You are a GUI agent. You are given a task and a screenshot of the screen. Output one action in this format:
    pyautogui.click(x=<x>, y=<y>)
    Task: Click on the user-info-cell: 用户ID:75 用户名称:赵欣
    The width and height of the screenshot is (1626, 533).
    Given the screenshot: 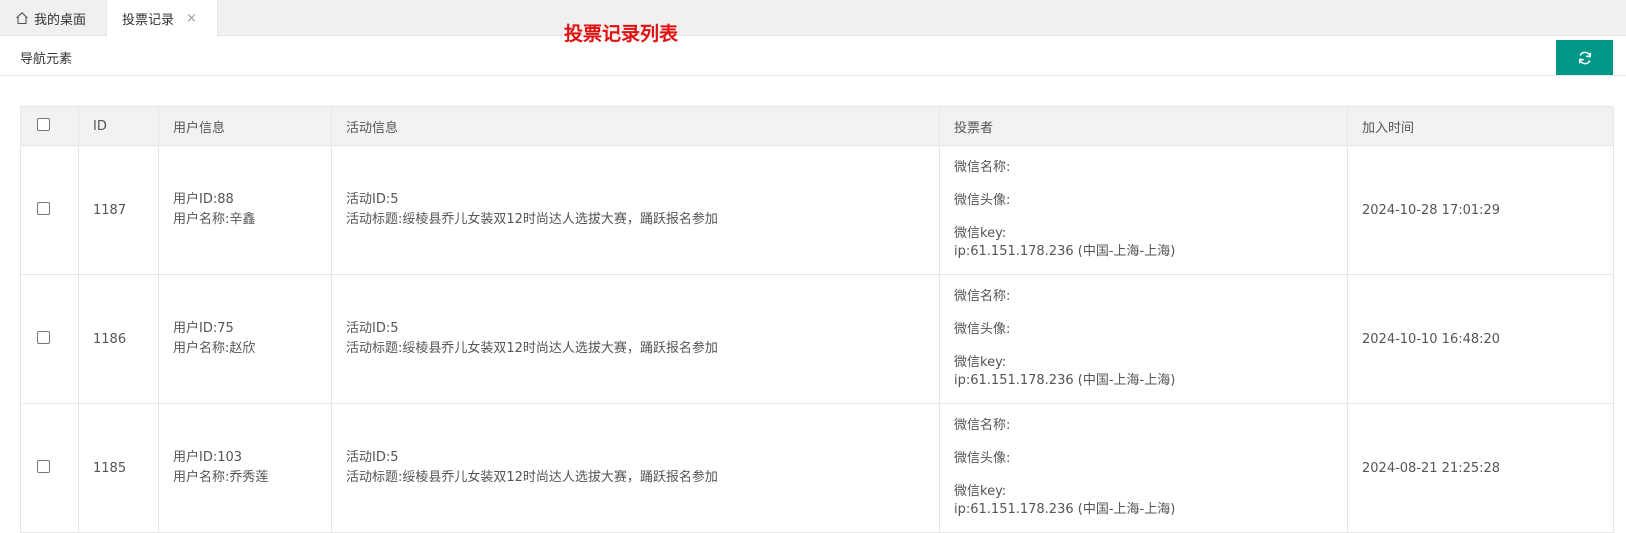 What is the action you would take?
    pyautogui.click(x=245, y=339)
    